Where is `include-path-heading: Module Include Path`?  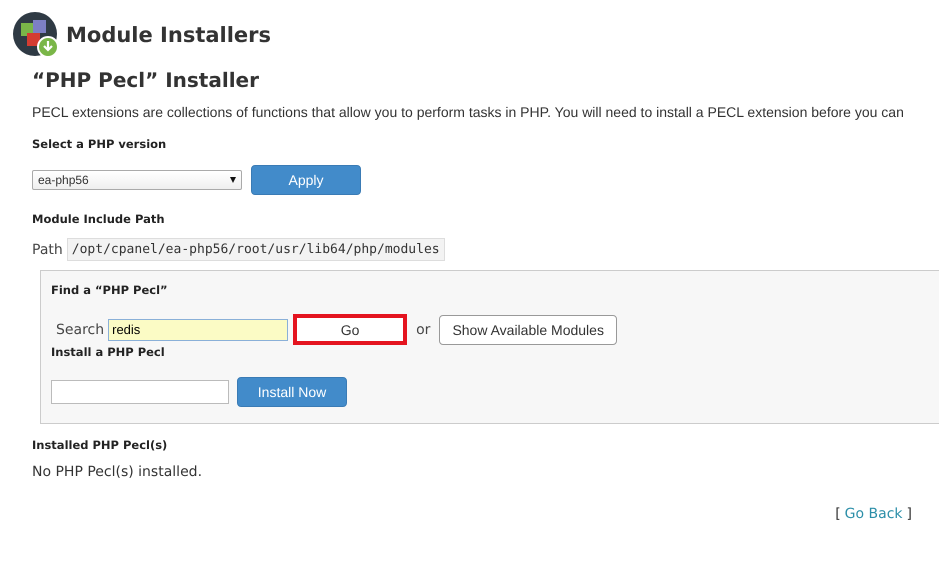 include-path-heading: Module Include Path is located at coordinates (99, 219).